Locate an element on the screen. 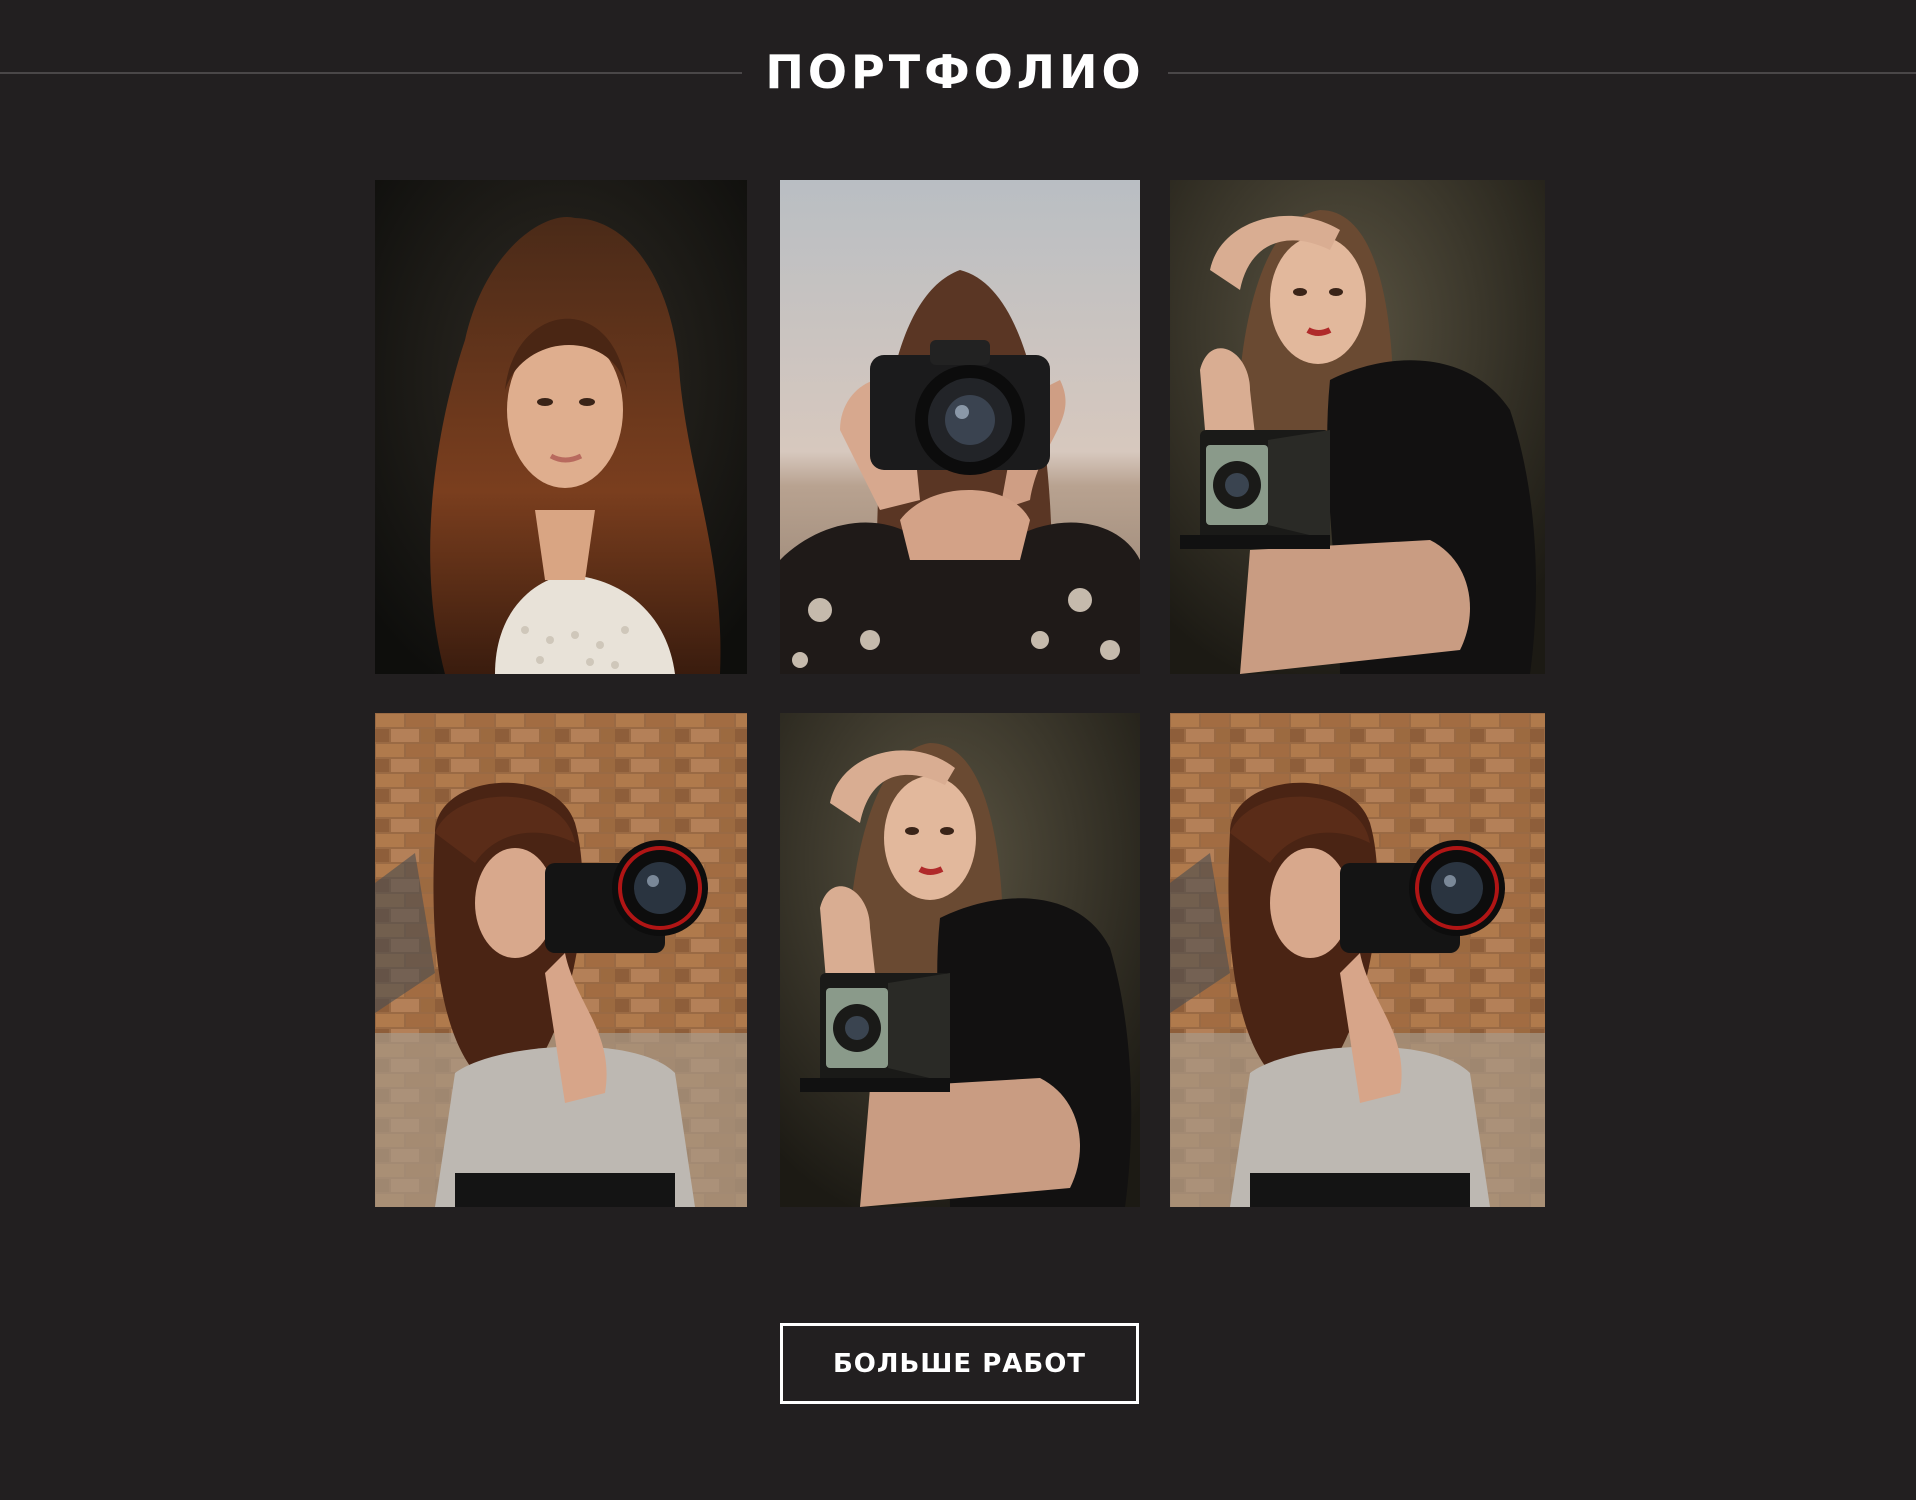  more-works-button: БОЛЬШЕ РАБОТ is located at coordinates (959, 1363).